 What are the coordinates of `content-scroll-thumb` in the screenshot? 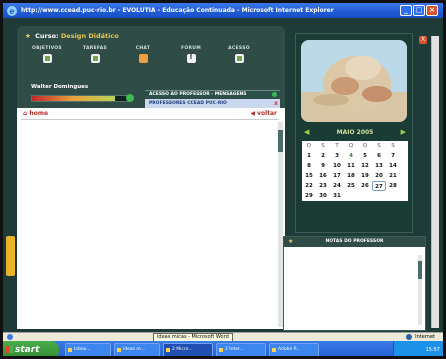 It's located at (280, 141).